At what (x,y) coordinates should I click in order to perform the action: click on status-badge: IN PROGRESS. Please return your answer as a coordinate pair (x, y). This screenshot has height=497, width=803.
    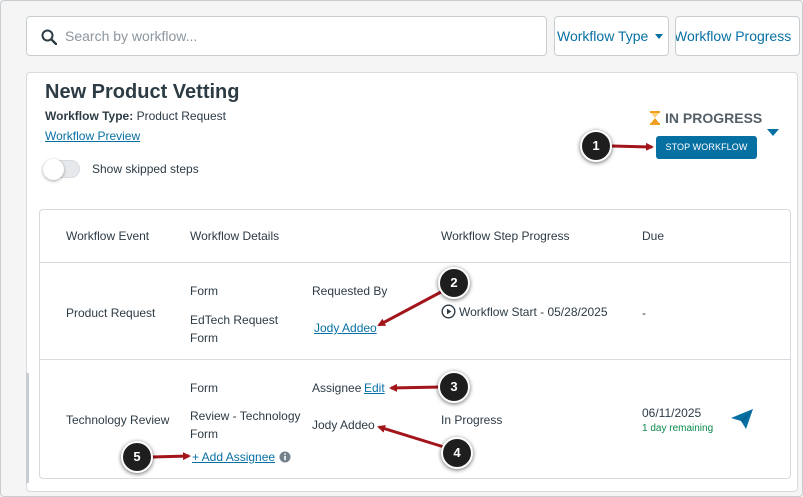
    Looking at the image, I should click on (705, 118).